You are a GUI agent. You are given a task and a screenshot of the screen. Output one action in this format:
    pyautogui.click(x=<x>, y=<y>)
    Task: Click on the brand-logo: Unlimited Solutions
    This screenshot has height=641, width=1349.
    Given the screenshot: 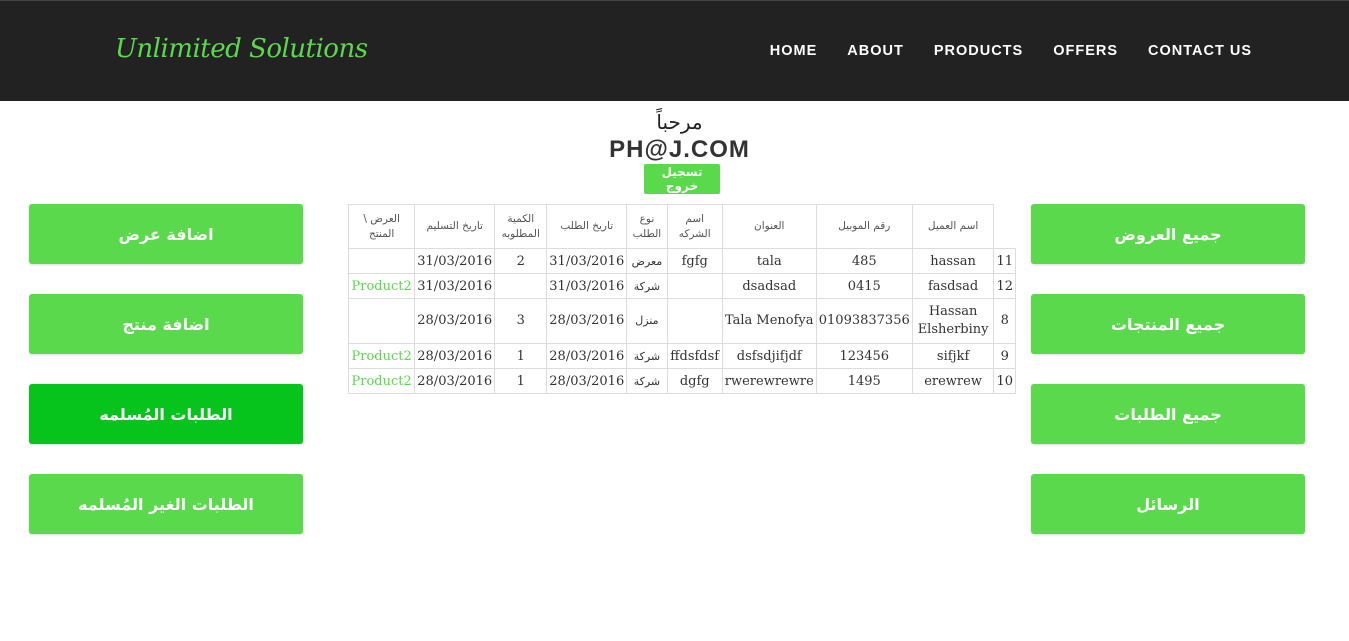 What is the action you would take?
    pyautogui.click(x=241, y=49)
    